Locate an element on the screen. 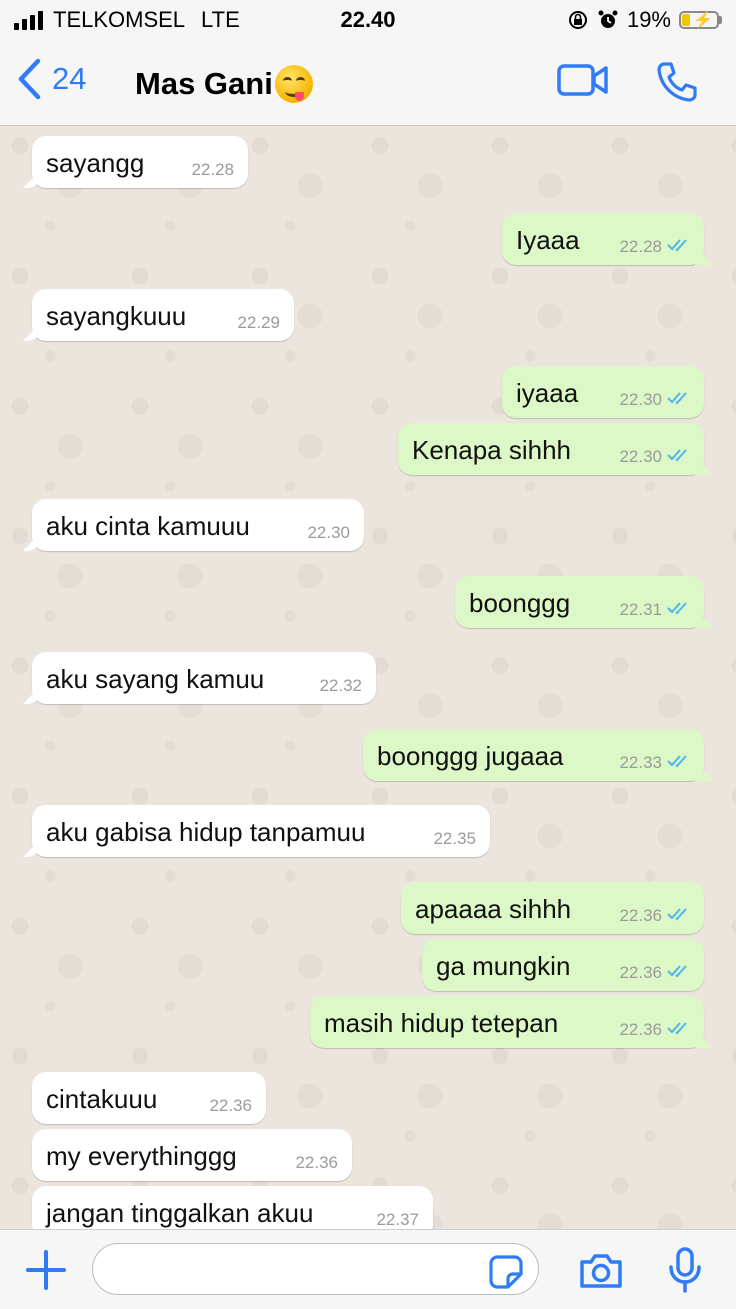 This screenshot has width=736, height=1309. camera-icon is located at coordinates (601, 1271).